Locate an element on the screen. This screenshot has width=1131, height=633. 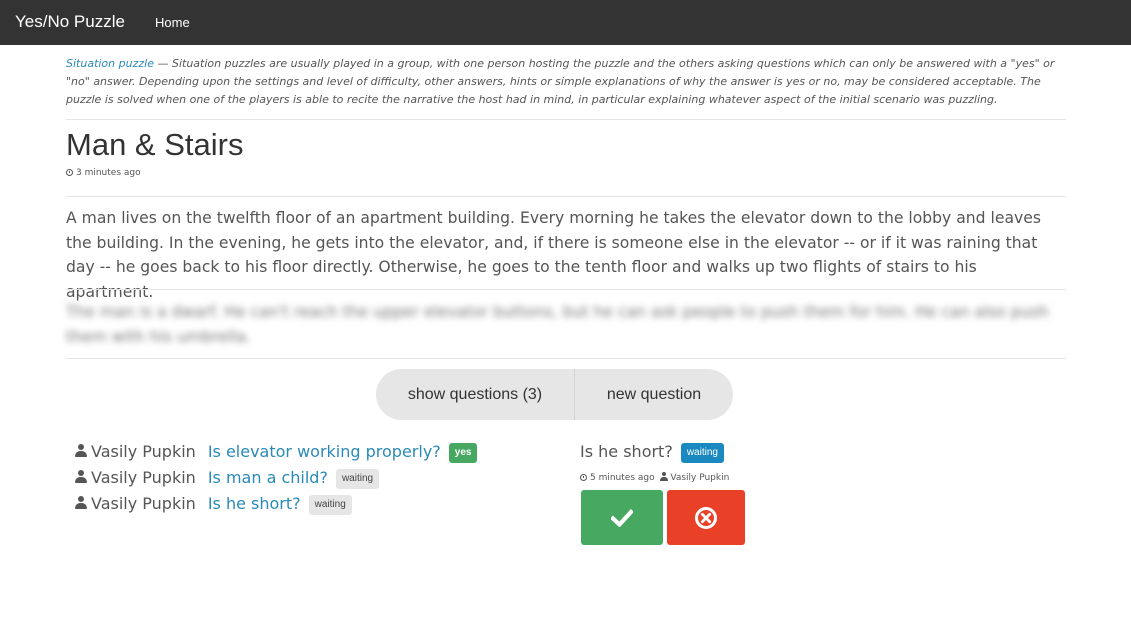
selected-question-meta: 5 minutes ago Vasily Pupkin is located at coordinates (654, 477).